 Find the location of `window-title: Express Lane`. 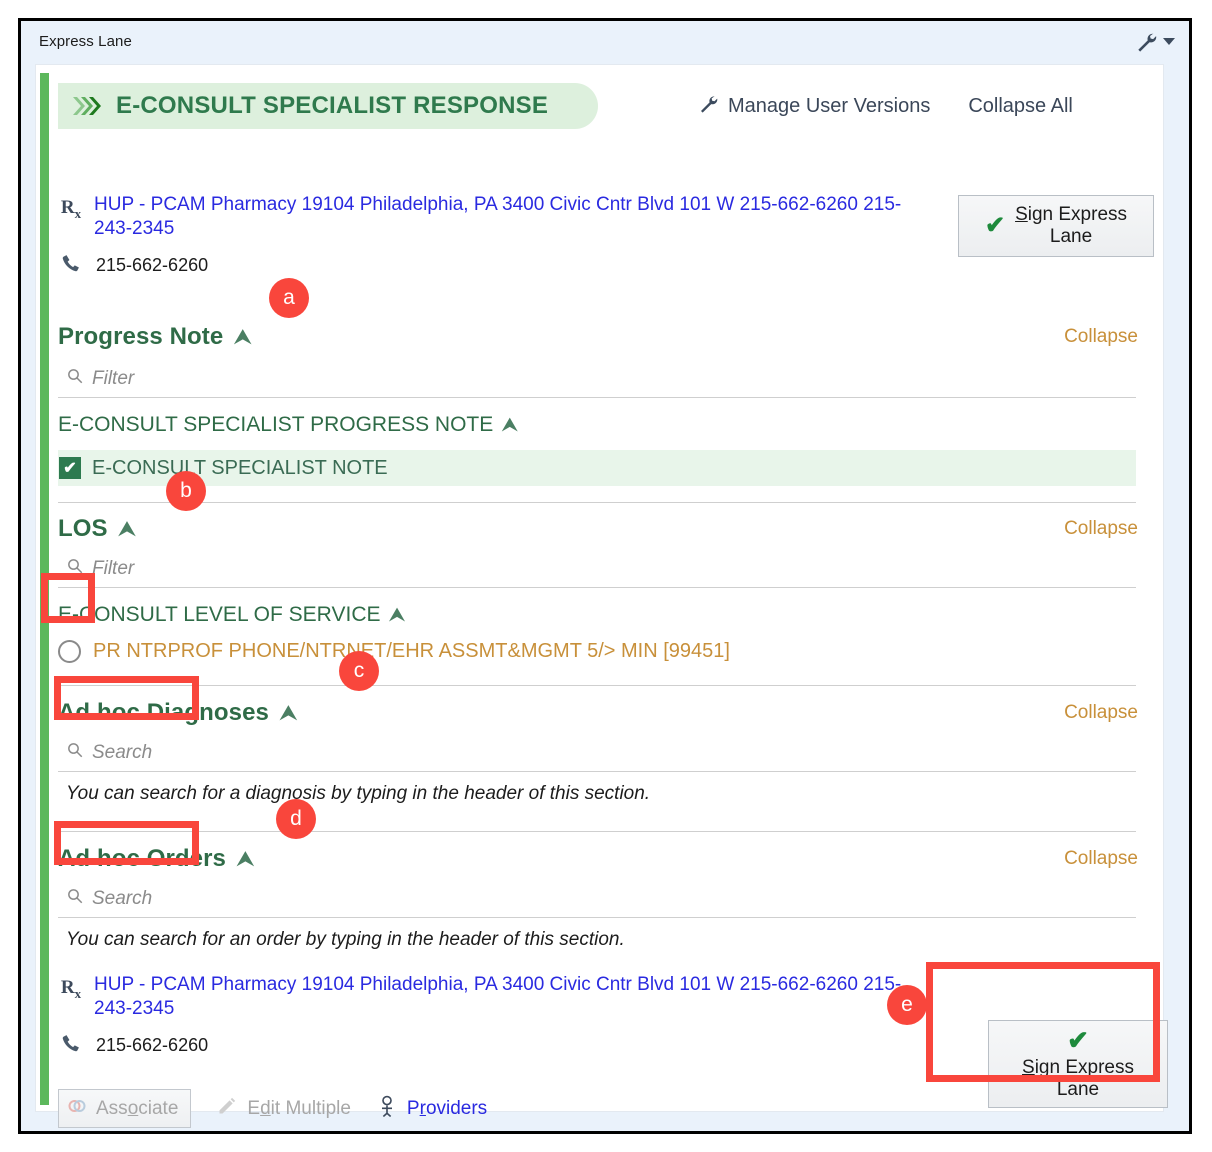

window-title: Express Lane is located at coordinates (85, 41).